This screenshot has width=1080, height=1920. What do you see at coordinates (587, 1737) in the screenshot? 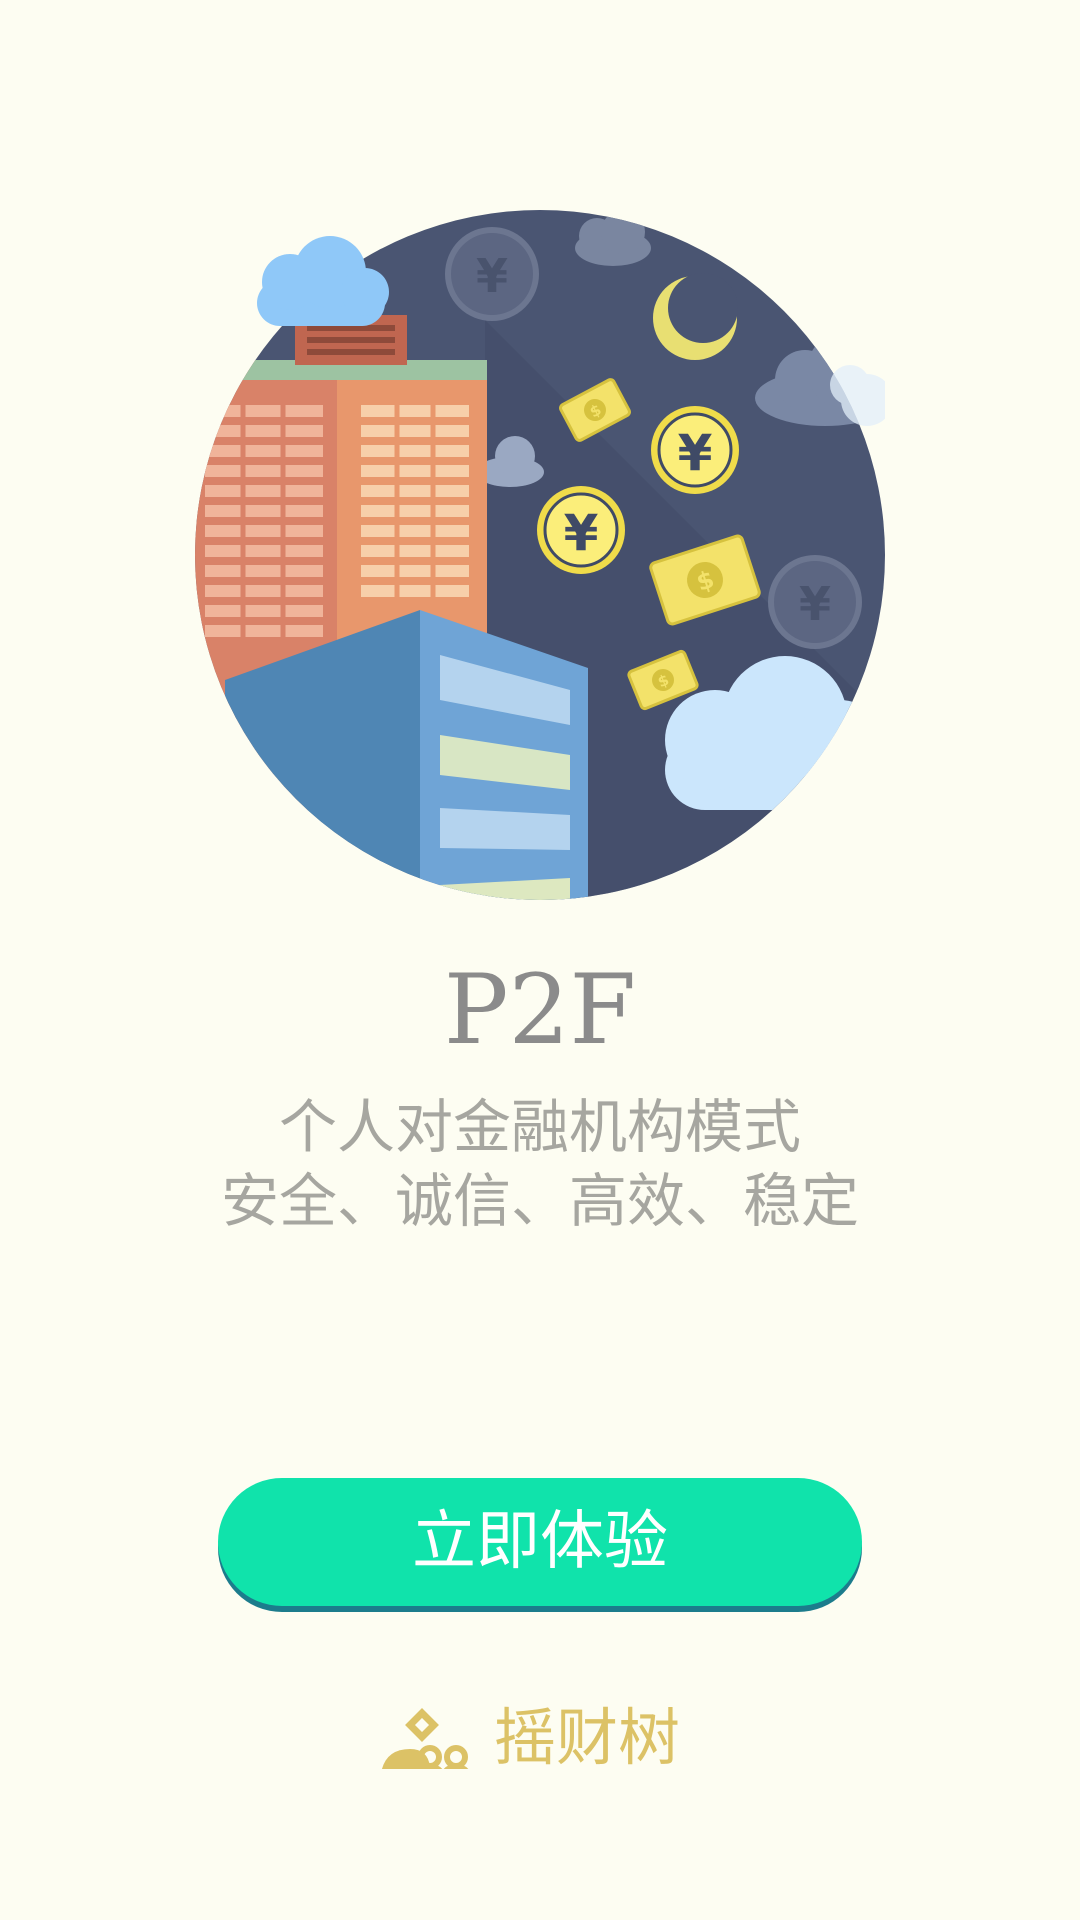
I see `logo-text: 摇财树` at bounding box center [587, 1737].